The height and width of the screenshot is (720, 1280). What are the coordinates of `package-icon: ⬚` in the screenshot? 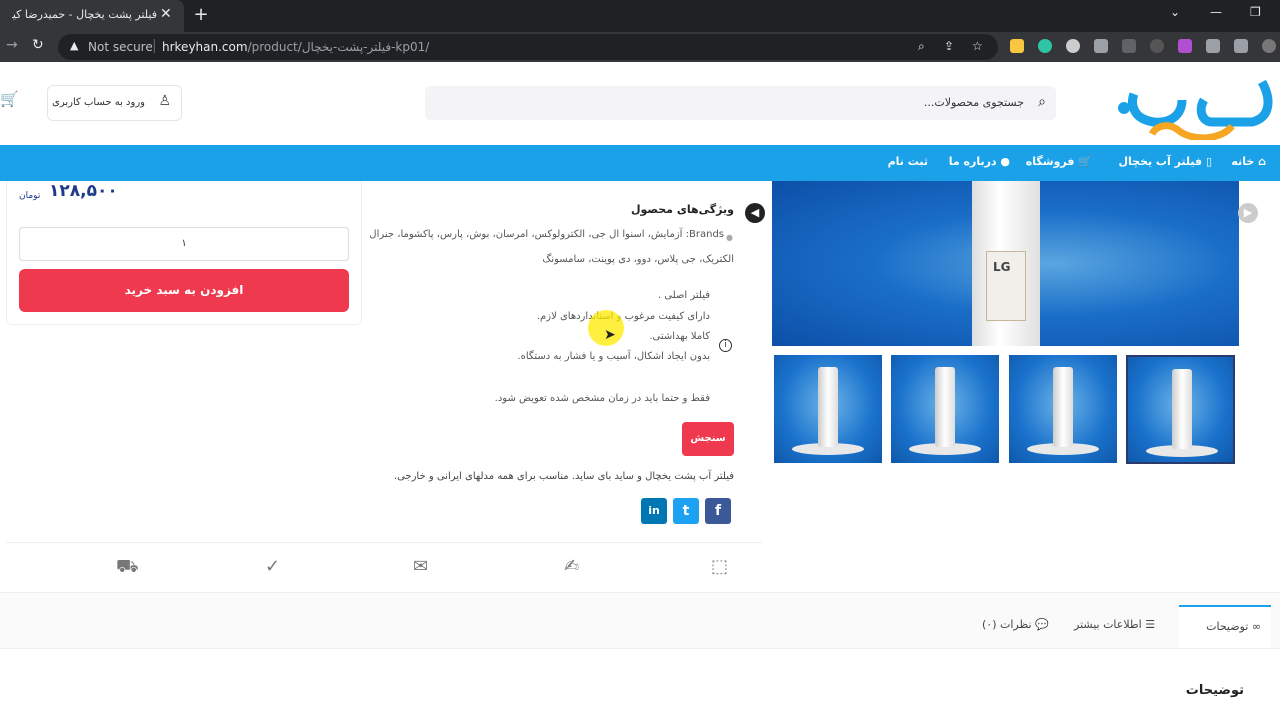 It's located at (720, 566).